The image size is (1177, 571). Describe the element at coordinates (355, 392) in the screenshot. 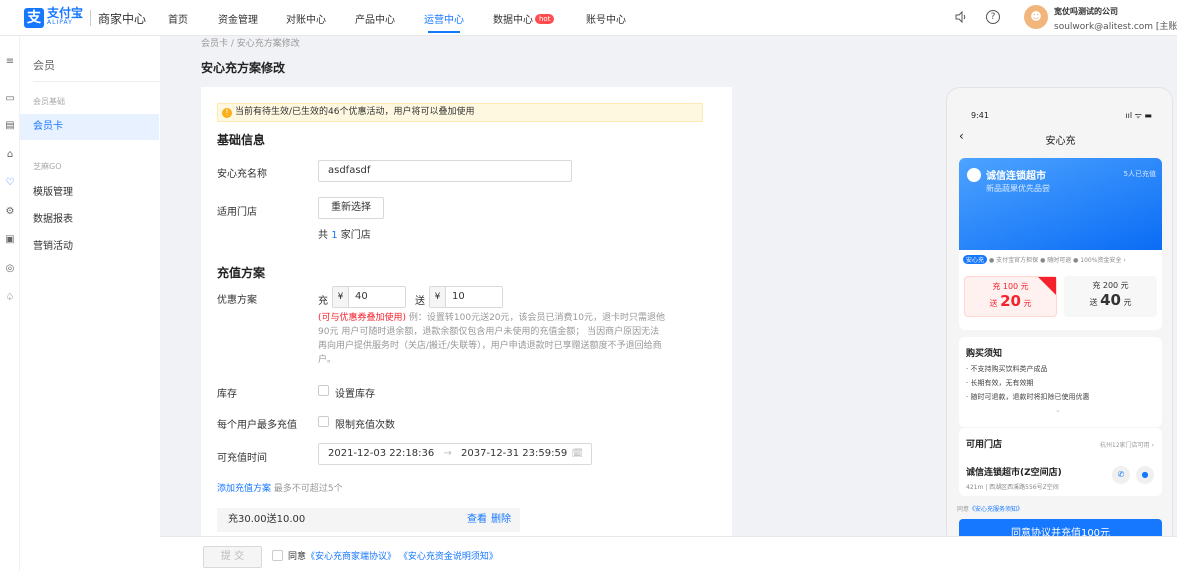

I see `stock-checkbox-label: 设置库存` at that location.